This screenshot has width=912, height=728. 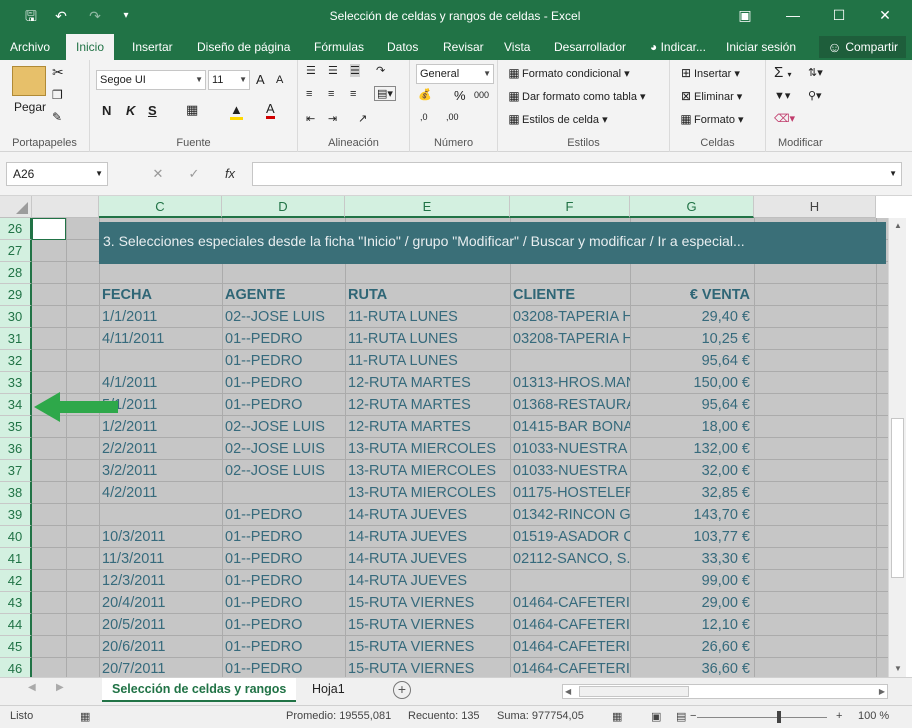 I want to click on zoom-out-button: −, so click(x=693, y=716).